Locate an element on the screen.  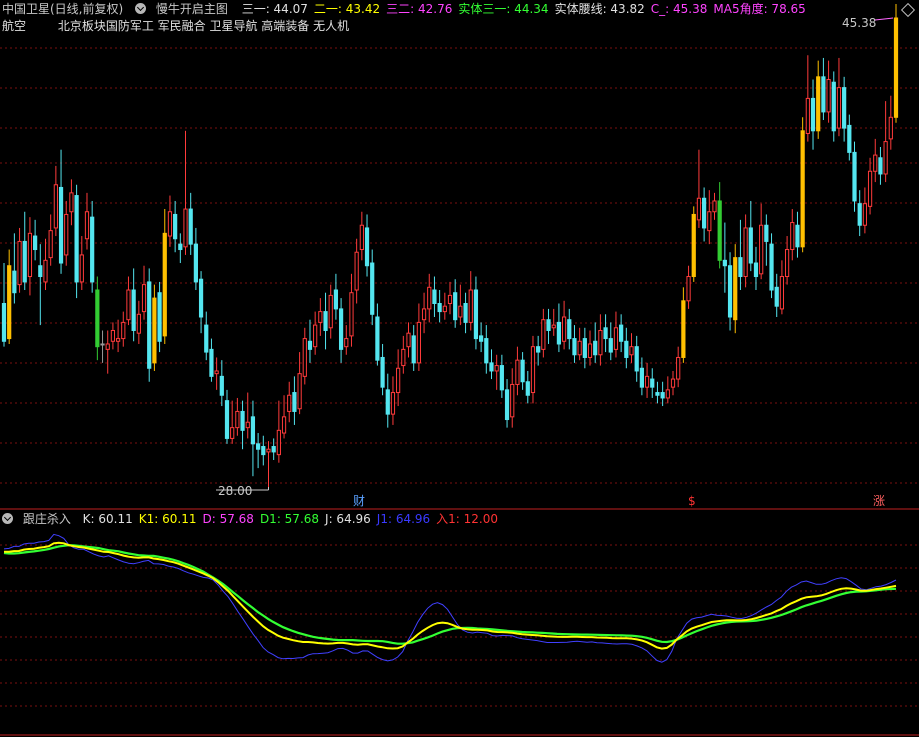
indicator-value-3: 实体三一: 44.34 is located at coordinates (503, 9).